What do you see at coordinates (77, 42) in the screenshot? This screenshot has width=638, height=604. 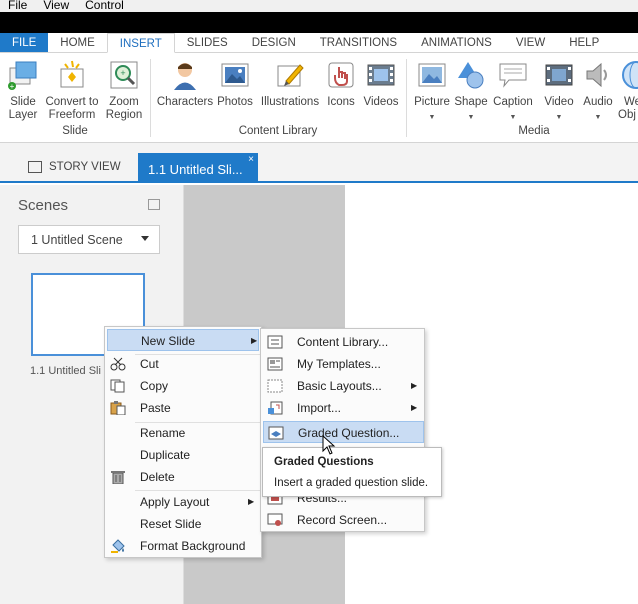 I see `tab-home: HOME` at bounding box center [77, 42].